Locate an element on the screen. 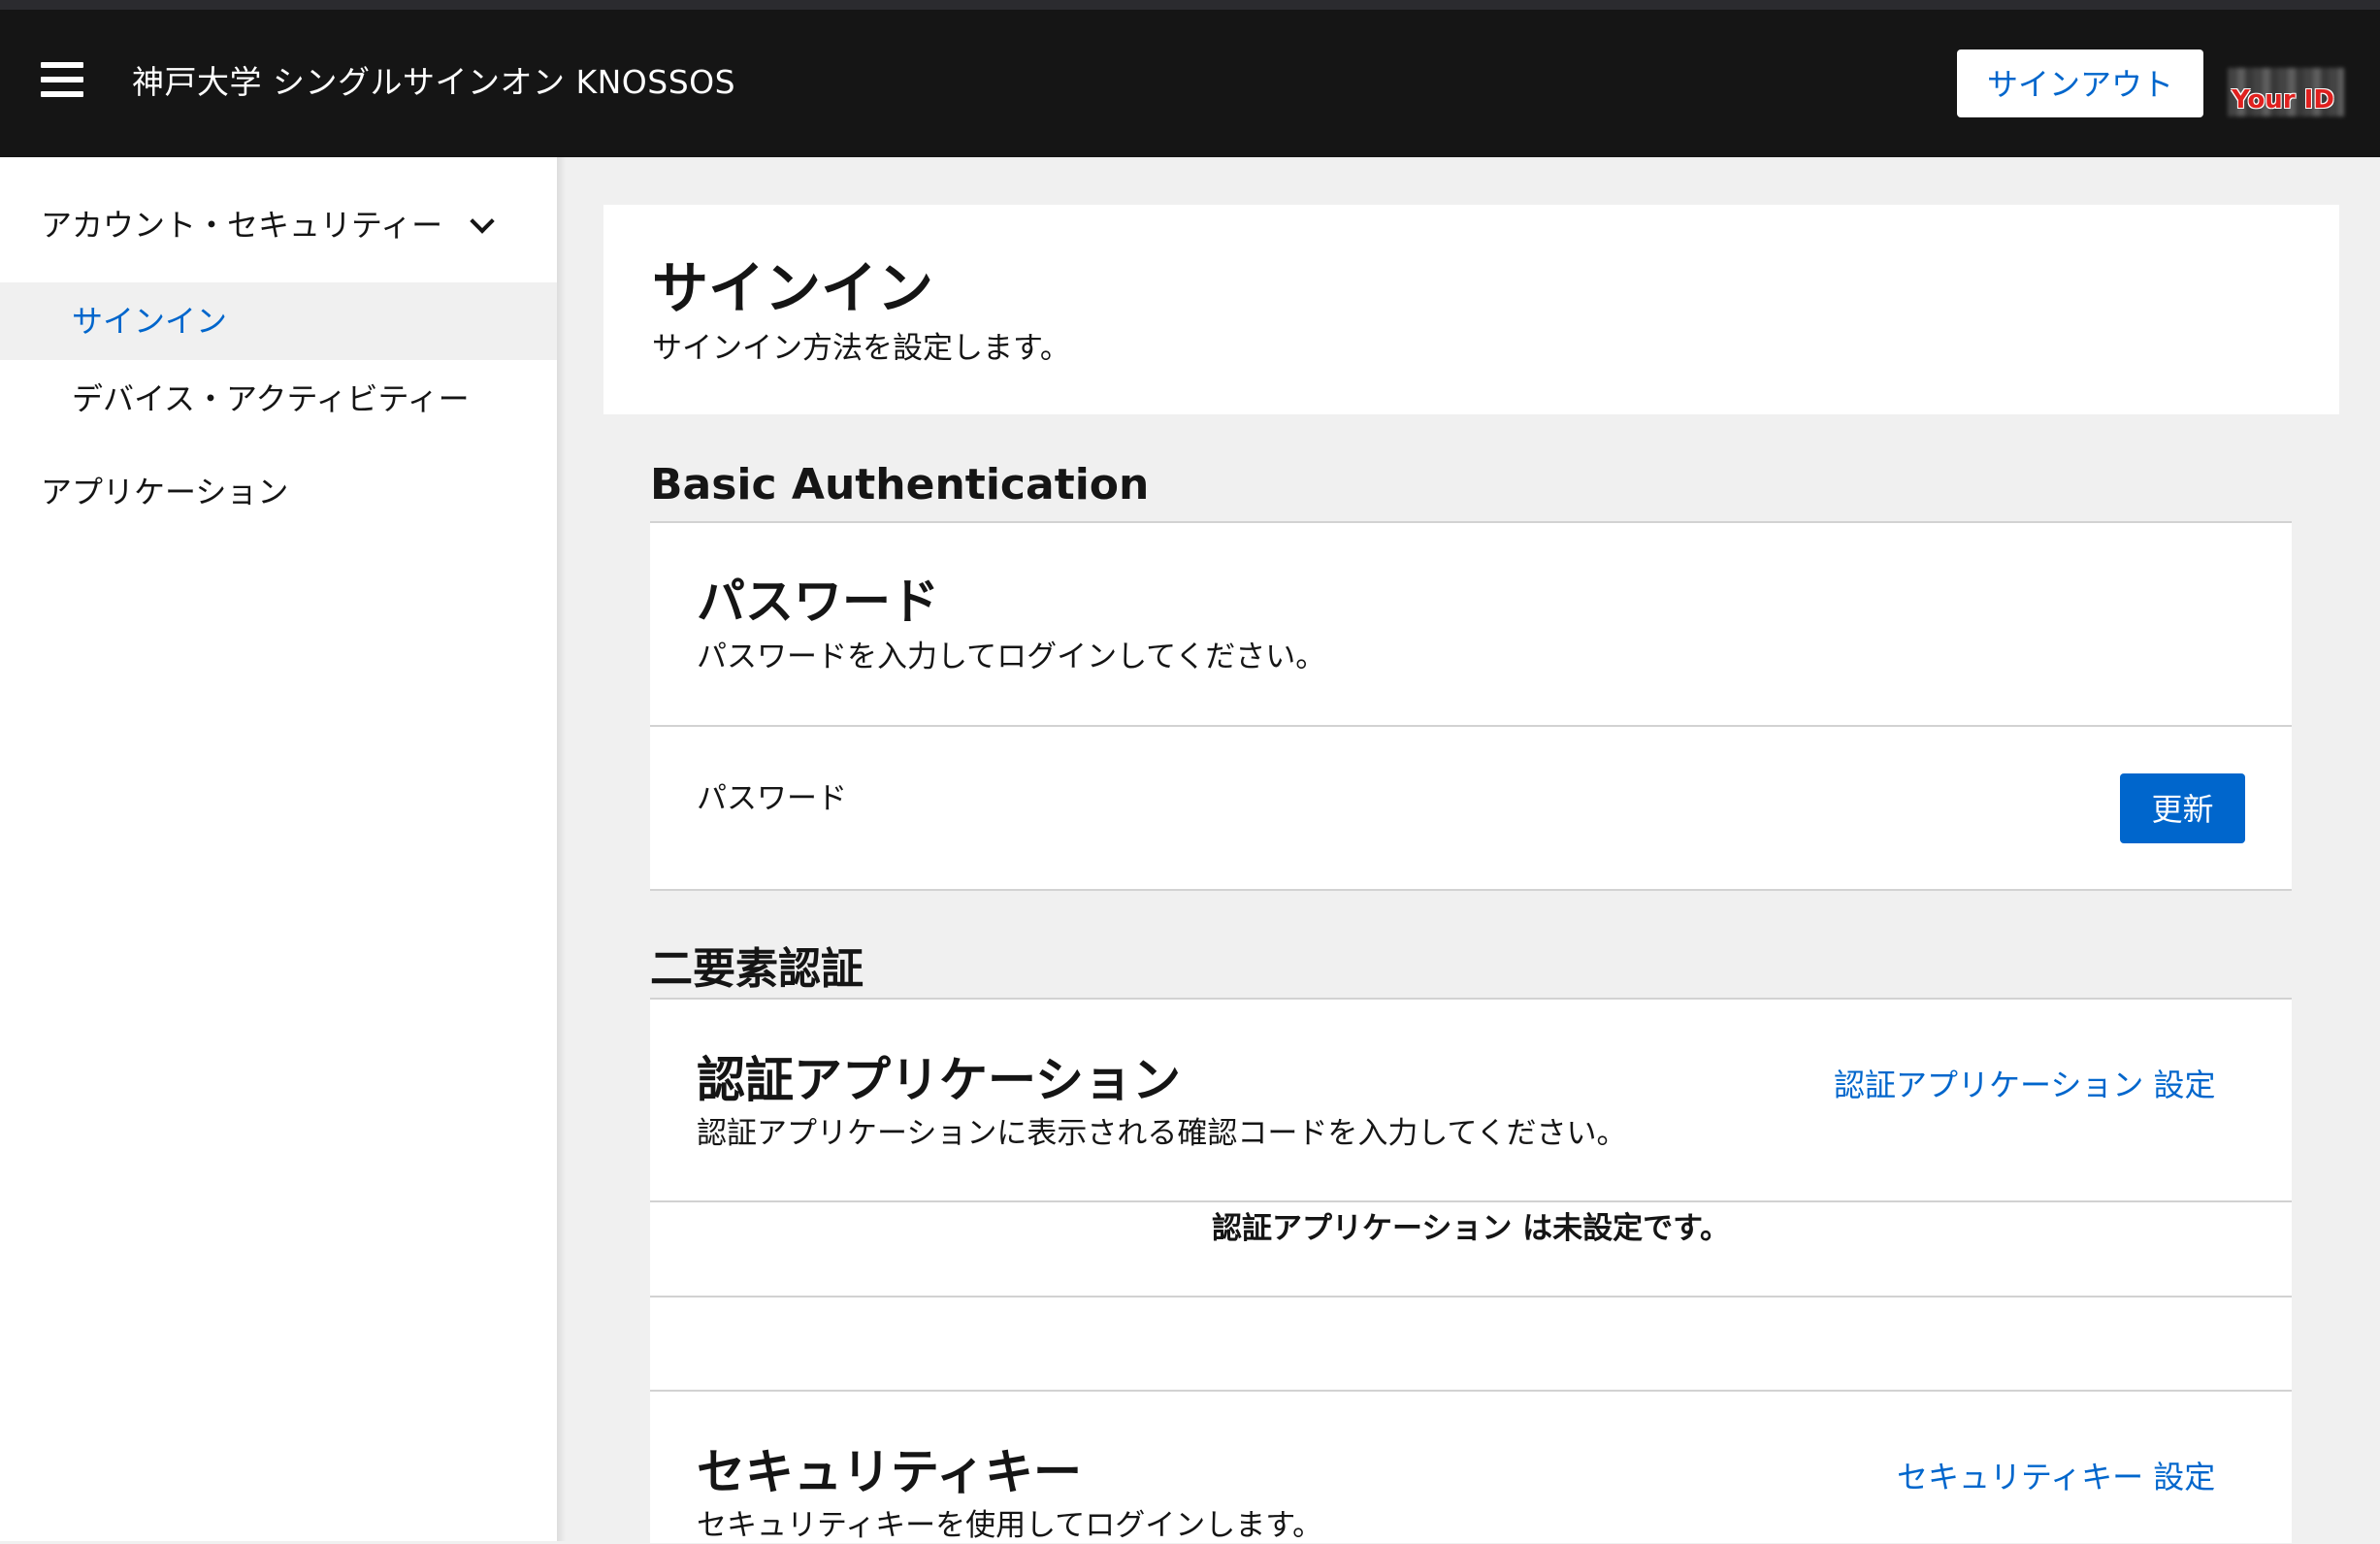 This screenshot has height=1544, width=2380. password-row-label: パスワード is located at coordinates (772, 799).